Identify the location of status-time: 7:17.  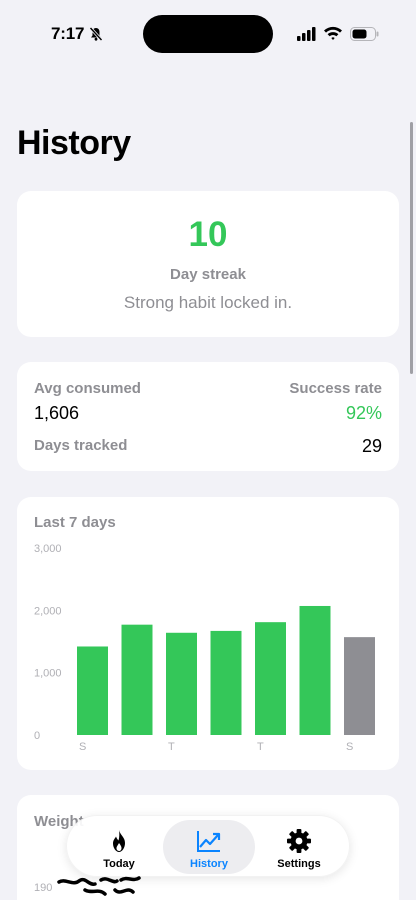
(68, 33).